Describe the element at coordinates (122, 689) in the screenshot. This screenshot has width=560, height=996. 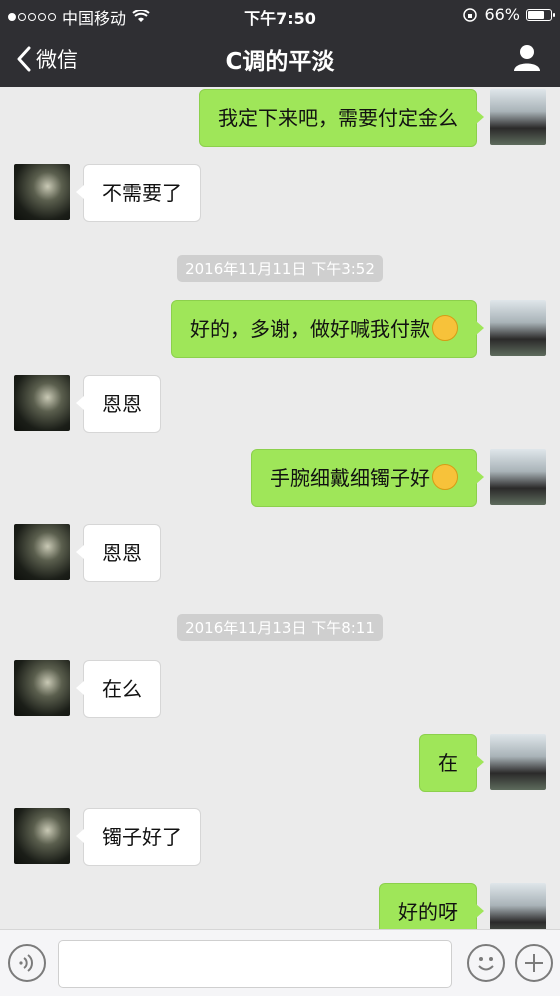
I see `message-text: 在么` at that location.